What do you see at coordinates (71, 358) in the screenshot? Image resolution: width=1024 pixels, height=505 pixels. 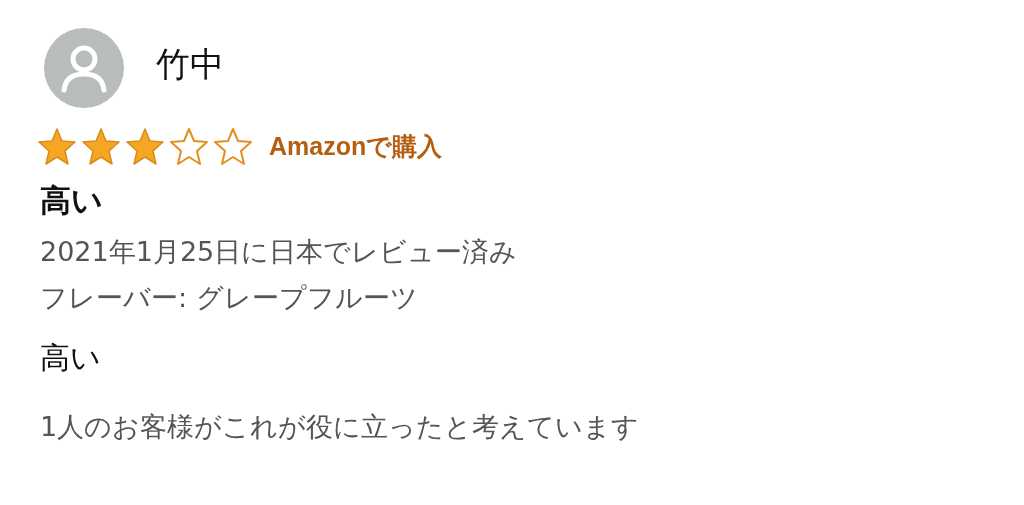 I see `review-body: 高い` at bounding box center [71, 358].